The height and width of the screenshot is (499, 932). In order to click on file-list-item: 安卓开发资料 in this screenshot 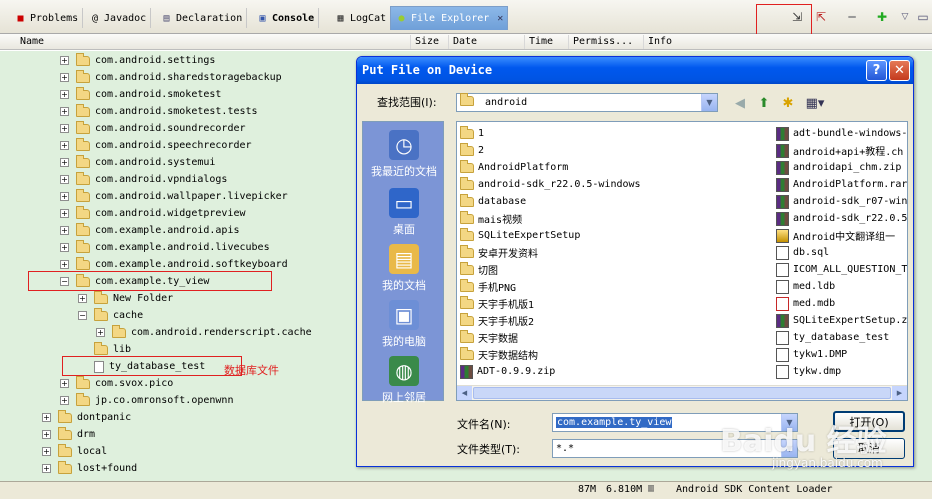, I will do `click(610, 252)`.